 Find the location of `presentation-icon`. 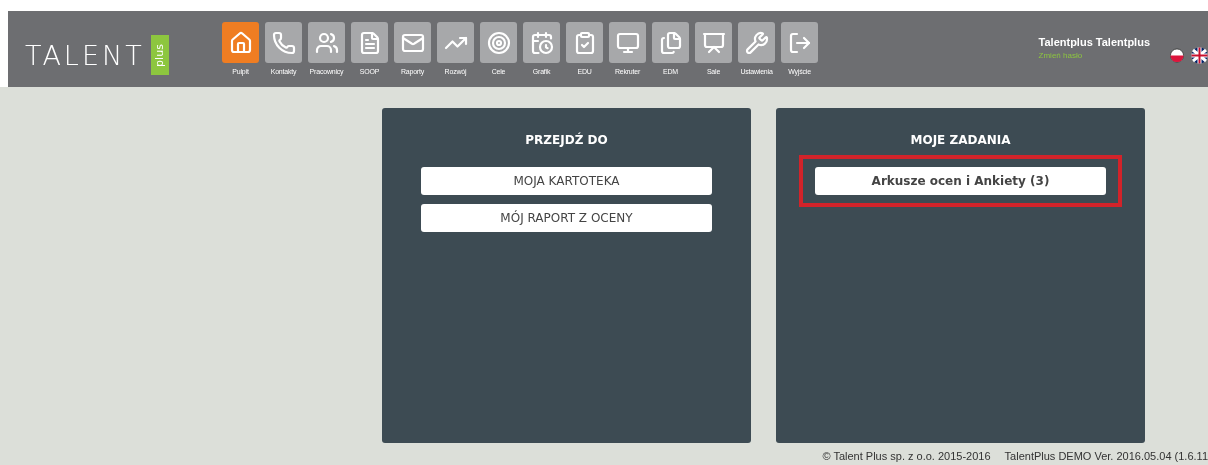

presentation-icon is located at coordinates (713, 42).